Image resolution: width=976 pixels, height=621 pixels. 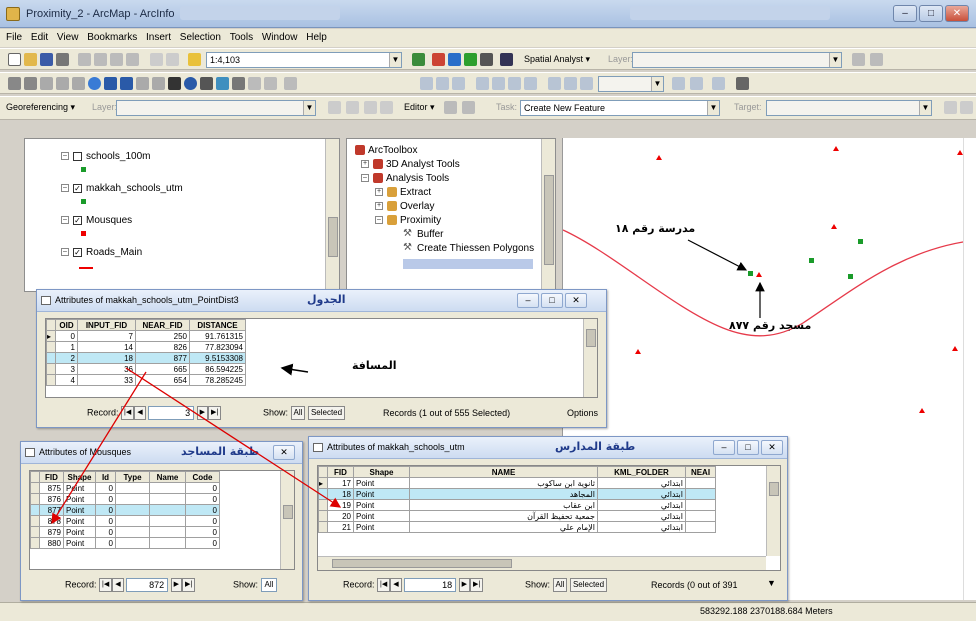 What do you see at coordinates (410, 164) in the screenshot?
I see `toolbox-3d-analyst: +3D Analyst Tools` at bounding box center [410, 164].